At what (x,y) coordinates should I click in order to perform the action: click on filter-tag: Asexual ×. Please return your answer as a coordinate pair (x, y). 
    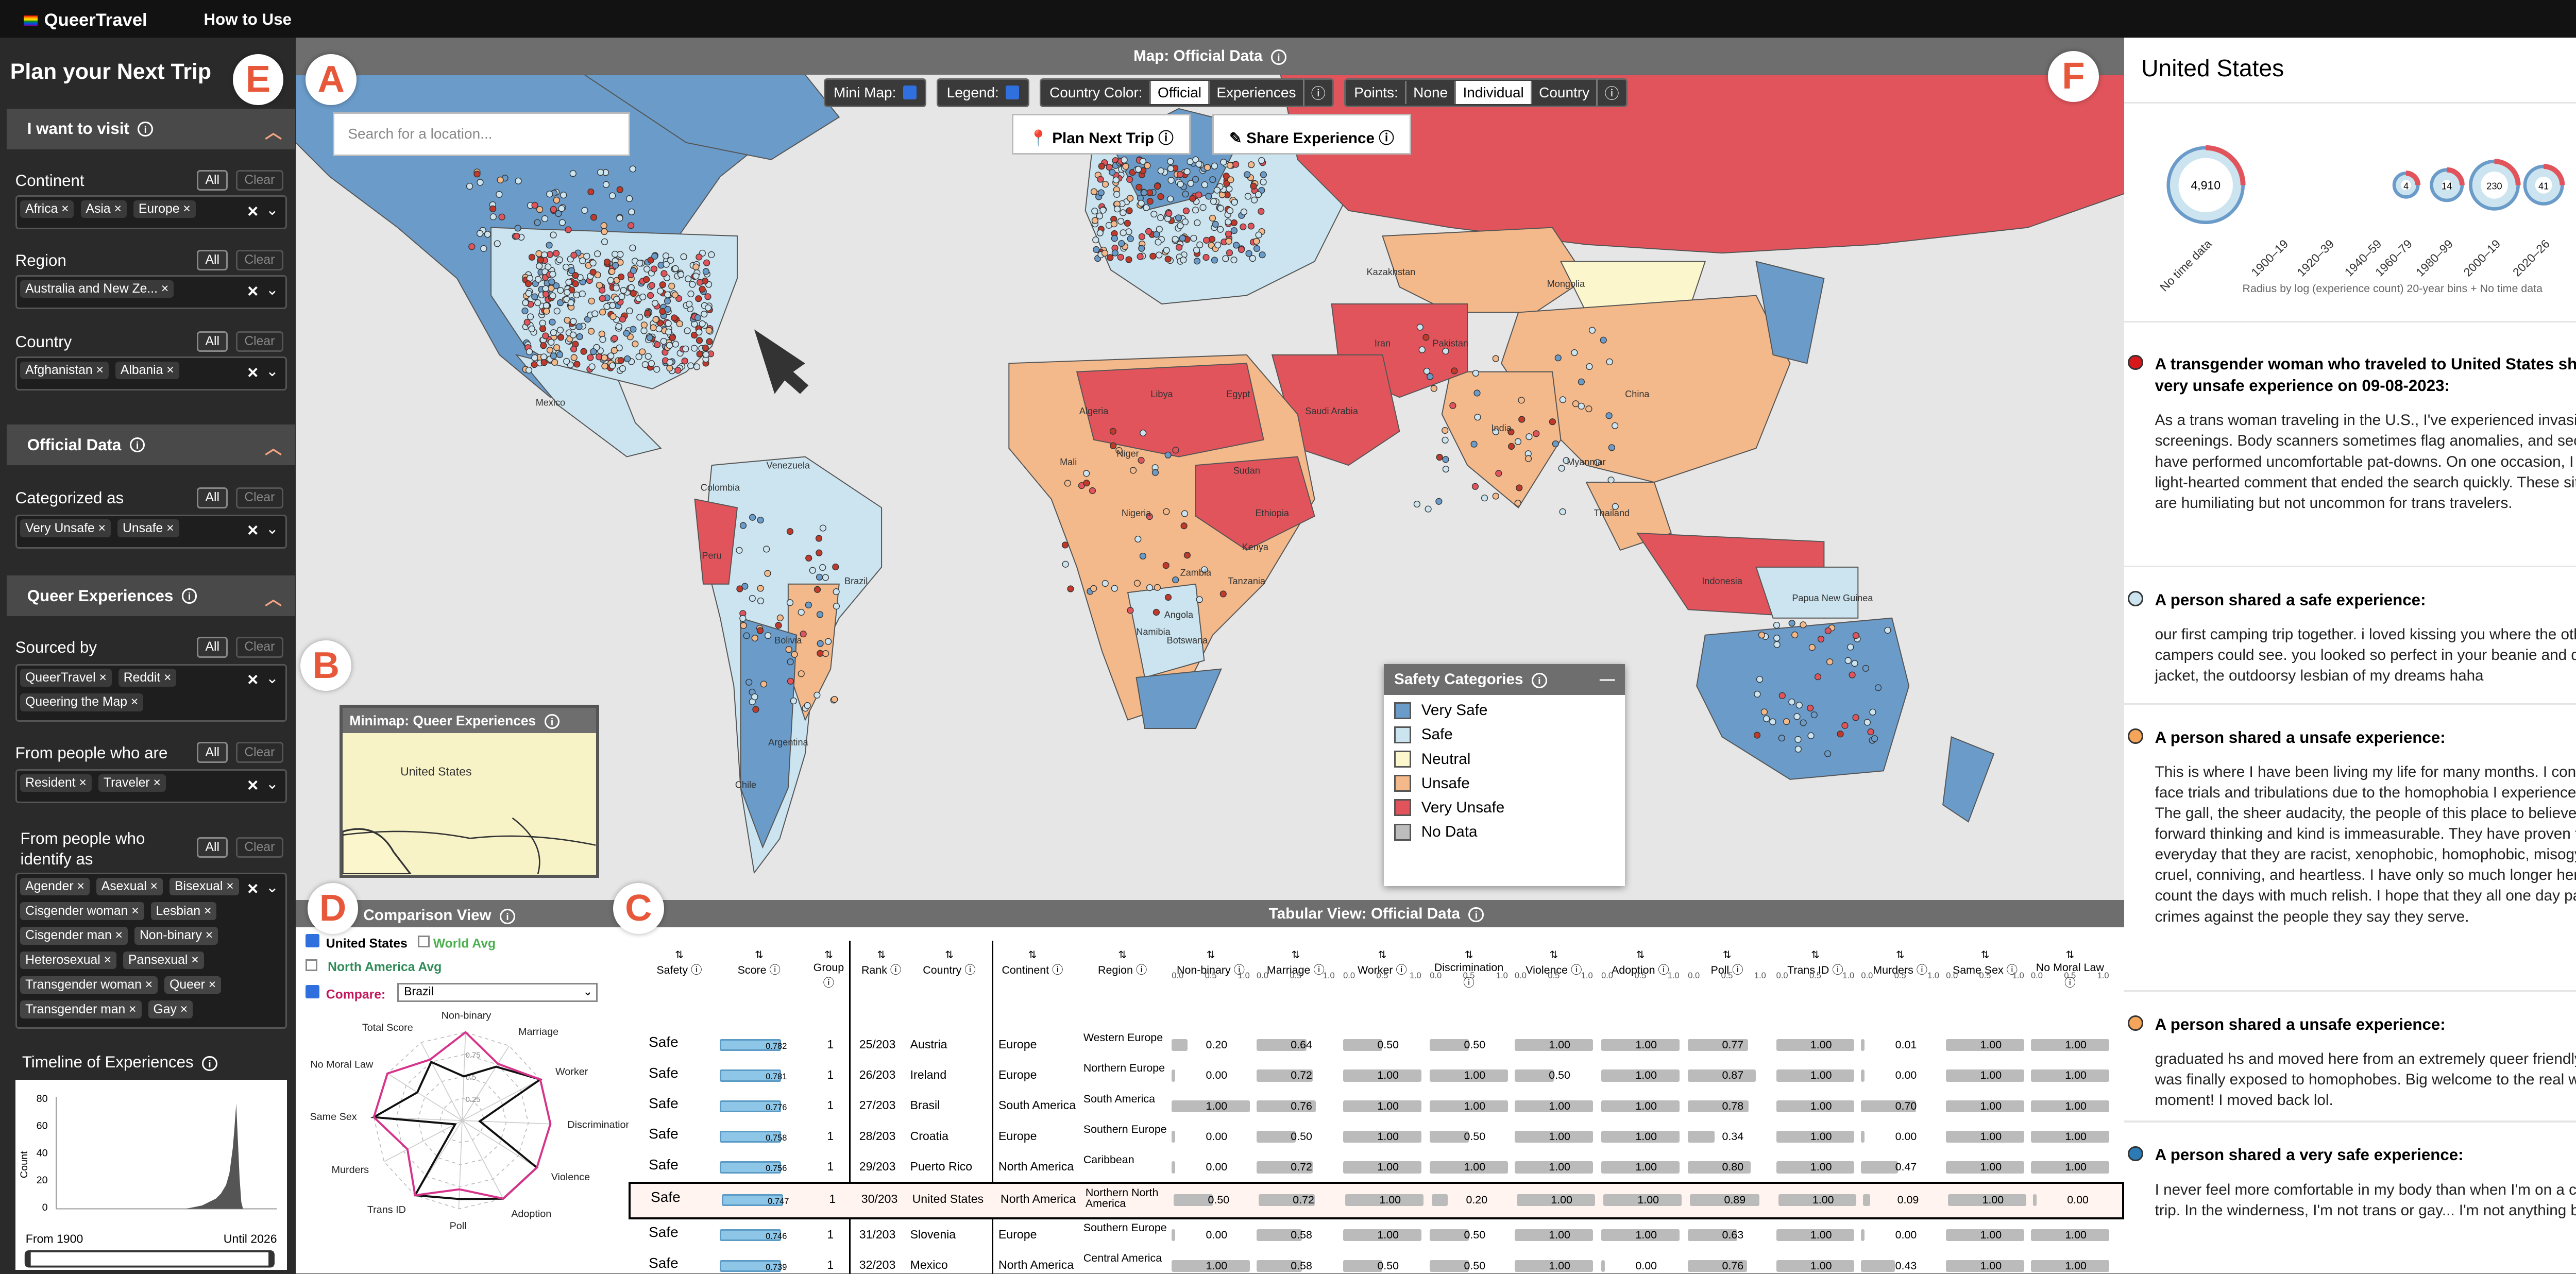
    Looking at the image, I should click on (129, 886).